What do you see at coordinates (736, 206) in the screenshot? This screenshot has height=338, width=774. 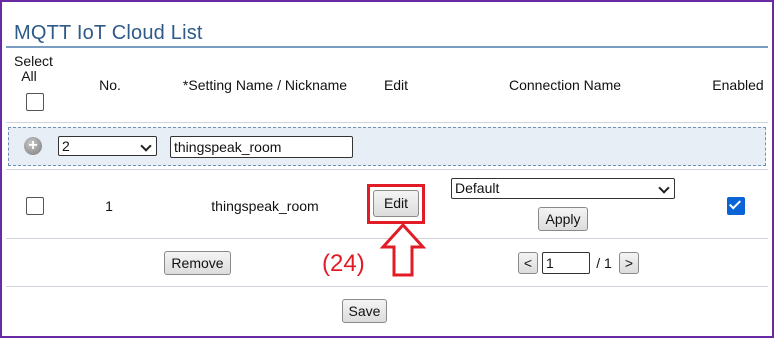 I see `enabled-checkbox` at bounding box center [736, 206].